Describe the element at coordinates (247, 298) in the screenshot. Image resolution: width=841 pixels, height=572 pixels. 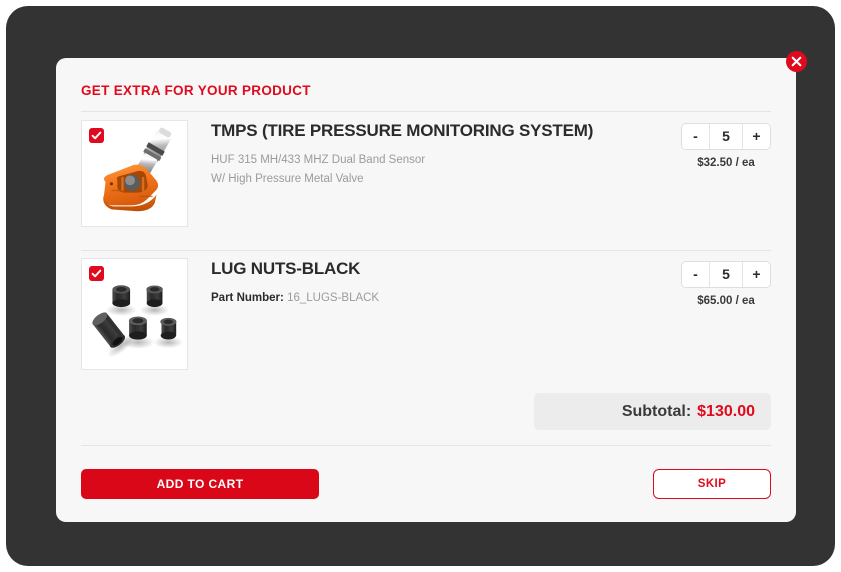
I see `part-number-label: Part Number:` at that location.